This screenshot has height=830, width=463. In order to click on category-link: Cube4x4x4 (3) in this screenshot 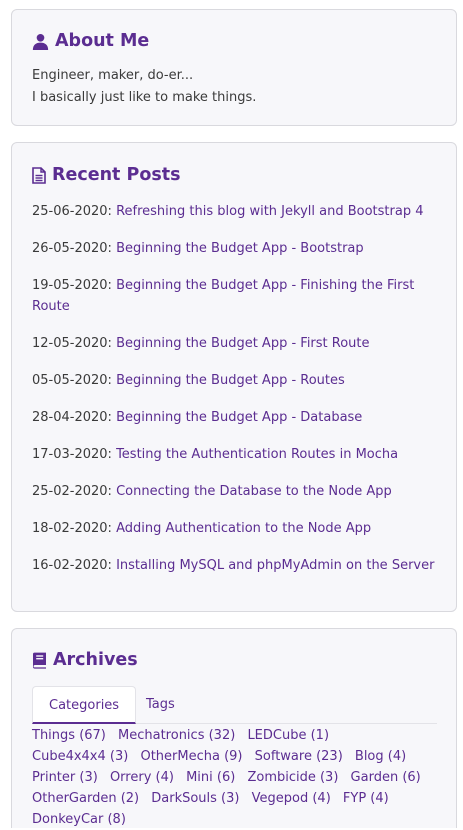, I will do `click(80, 756)`.